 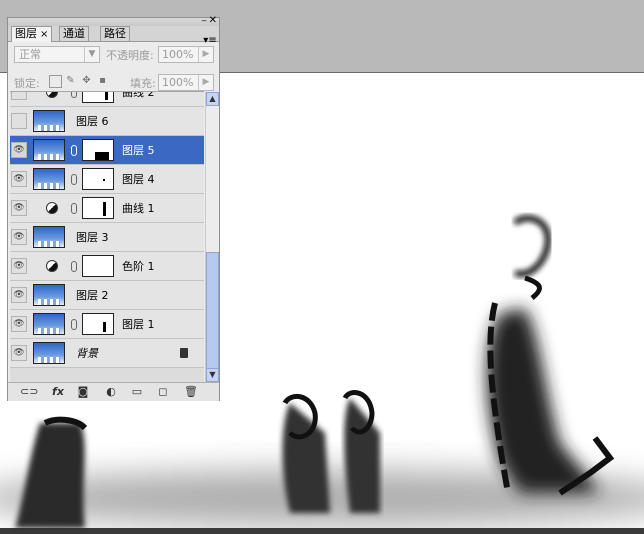 I want to click on layer-row: 👁 图层 4, so click(x=107, y=179).